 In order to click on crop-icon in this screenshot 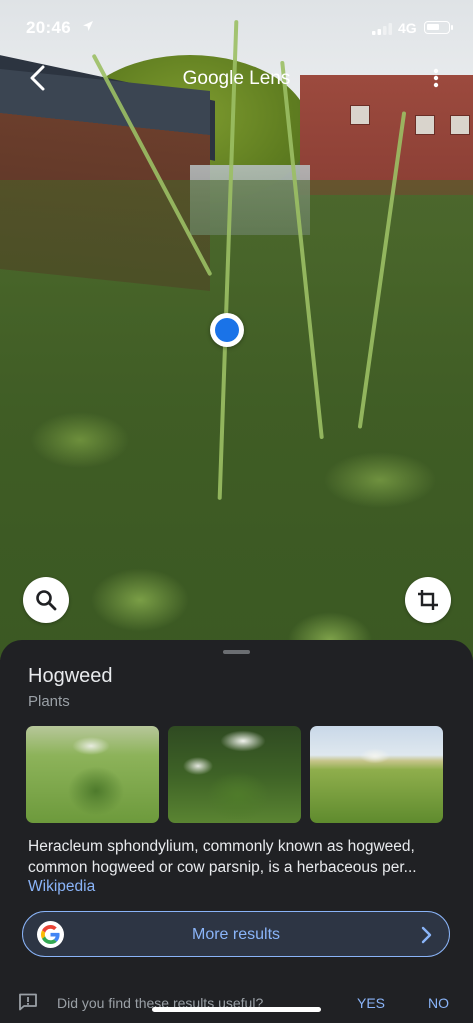, I will do `click(428, 600)`.